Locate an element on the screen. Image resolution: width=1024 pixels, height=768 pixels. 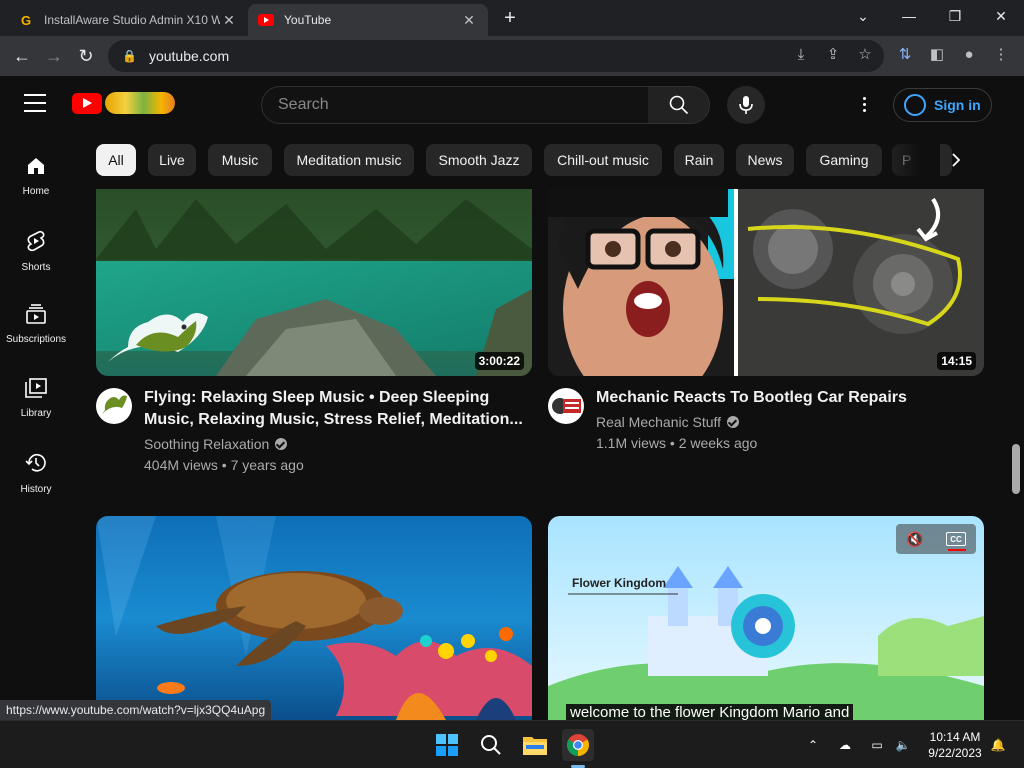
profile-icon: ● is located at coordinates (969, 54).